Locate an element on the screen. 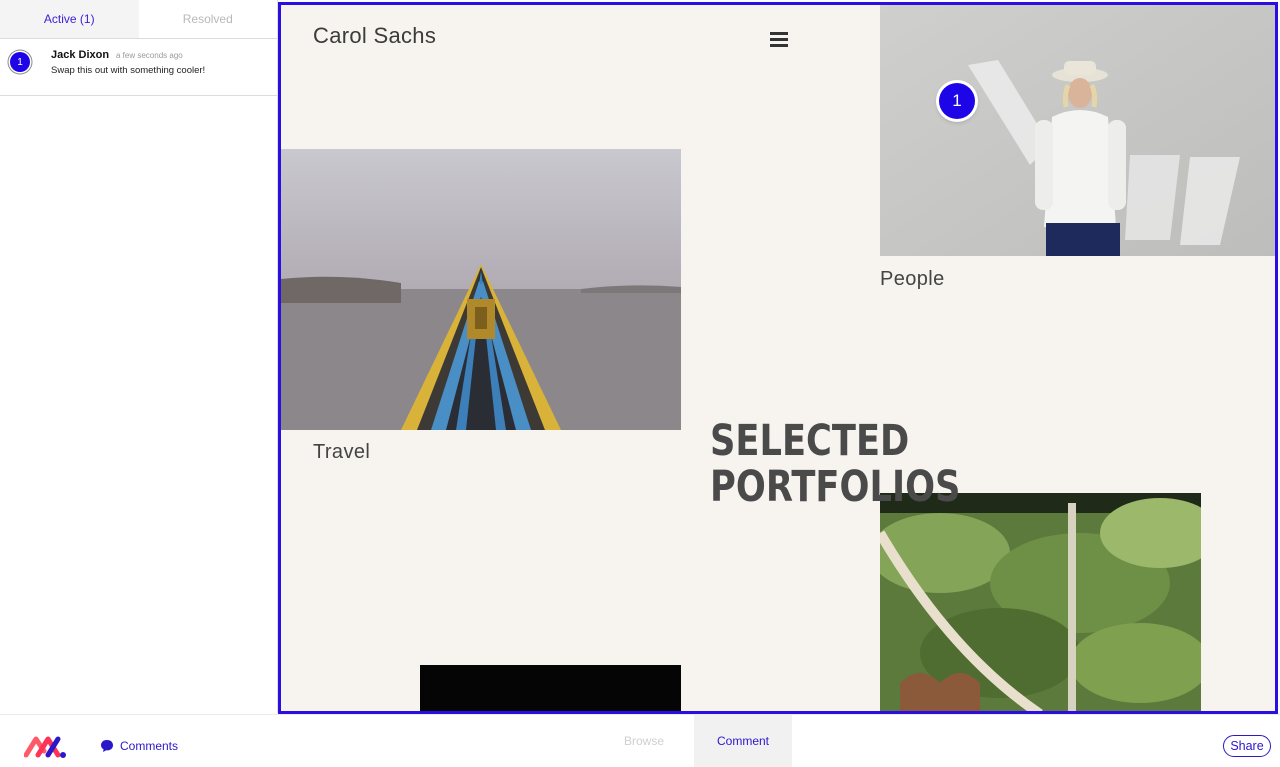 This screenshot has width=1280, height=767. comments-label: Comments is located at coordinates (149, 746).